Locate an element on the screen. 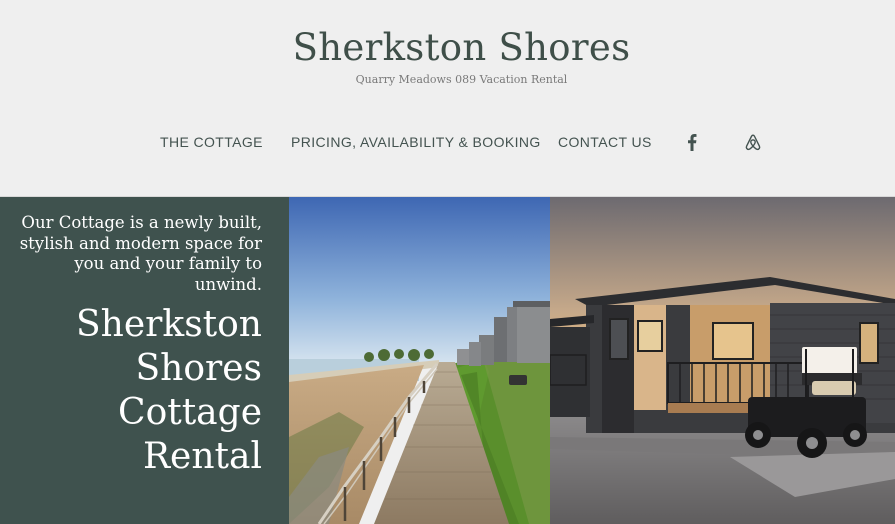  nav-item-contact-us: CONTACT US is located at coordinates (605, 142).